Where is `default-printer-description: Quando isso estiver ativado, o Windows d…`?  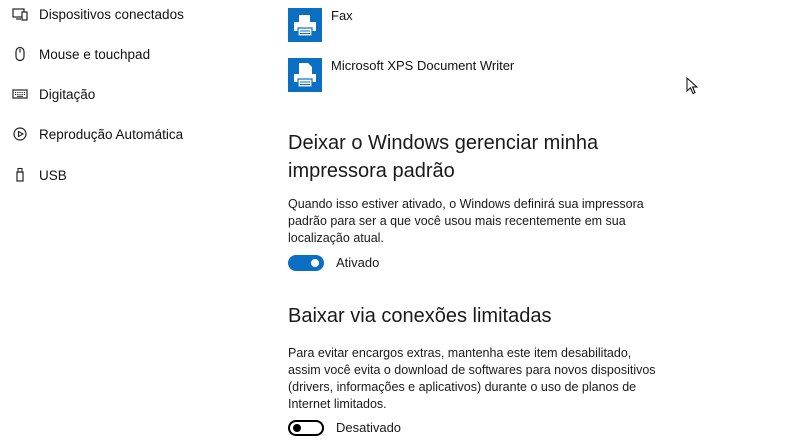 default-printer-description: Quando isso estiver ativado, o Windows d… is located at coordinates (466, 221).